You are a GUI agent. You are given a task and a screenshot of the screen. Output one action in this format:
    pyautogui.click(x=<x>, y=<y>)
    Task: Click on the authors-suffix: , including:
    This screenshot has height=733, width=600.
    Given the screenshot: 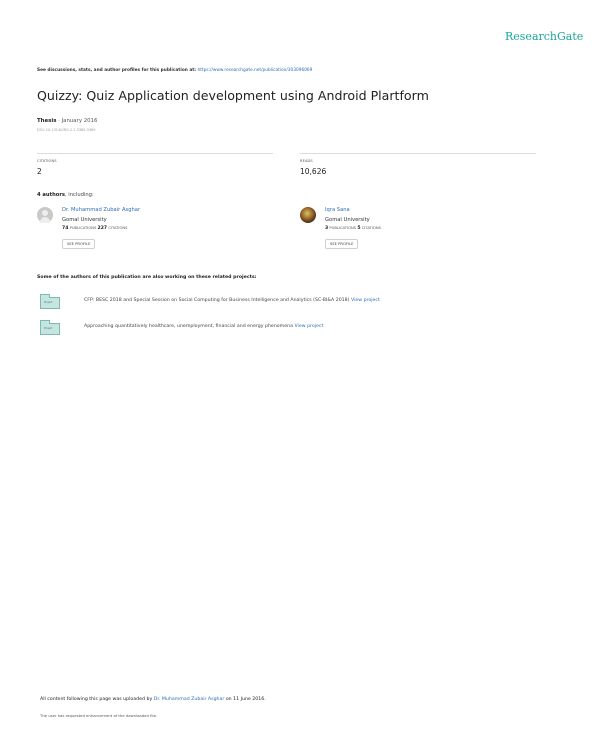 What is the action you would take?
    pyautogui.click(x=79, y=195)
    